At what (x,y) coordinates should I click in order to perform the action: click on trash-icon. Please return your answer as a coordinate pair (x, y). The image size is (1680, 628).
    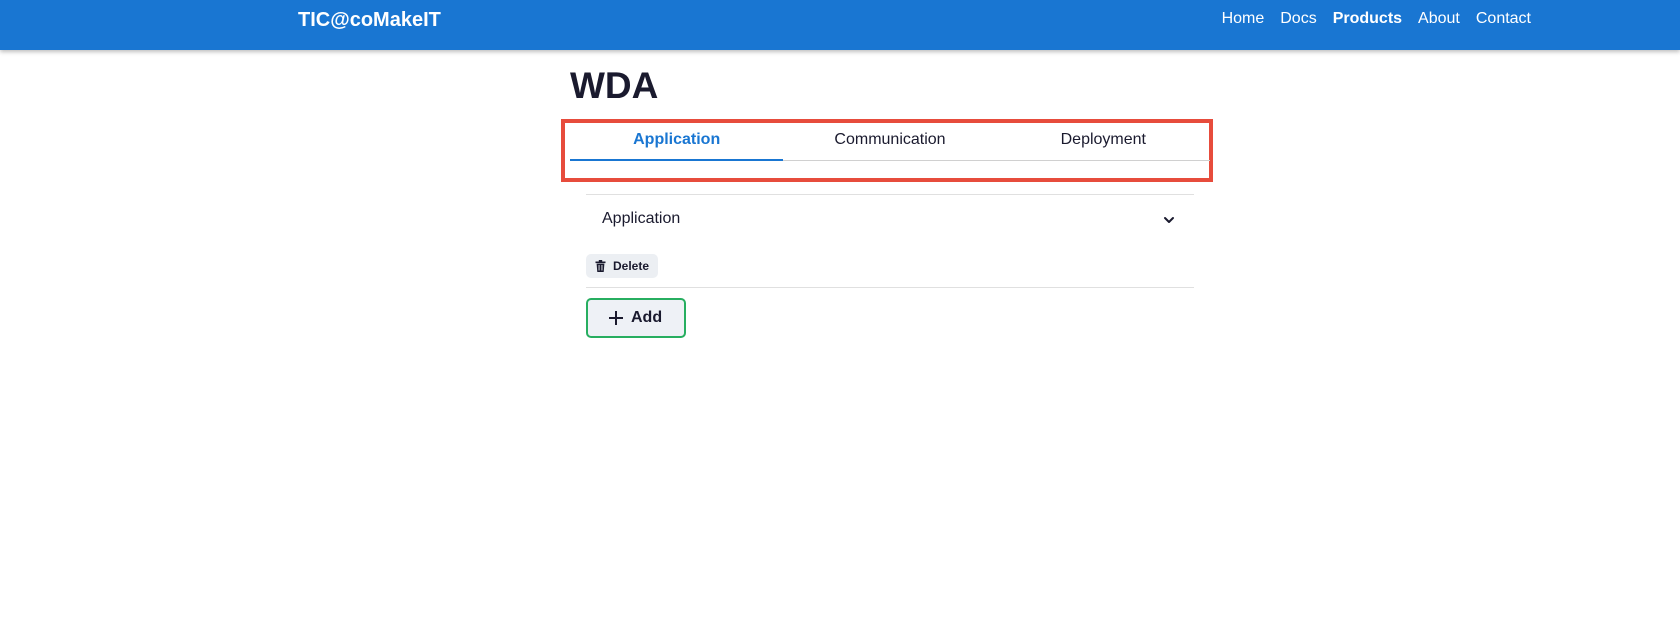
    Looking at the image, I should click on (600, 266).